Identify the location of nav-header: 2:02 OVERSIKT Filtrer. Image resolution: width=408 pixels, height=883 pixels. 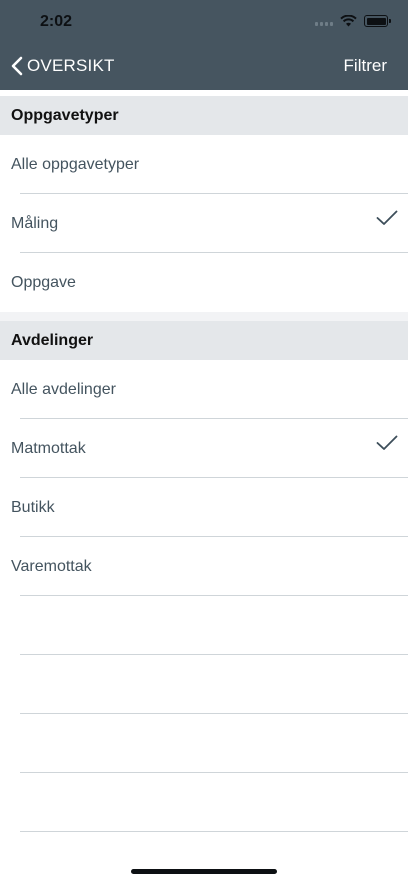
(204, 45).